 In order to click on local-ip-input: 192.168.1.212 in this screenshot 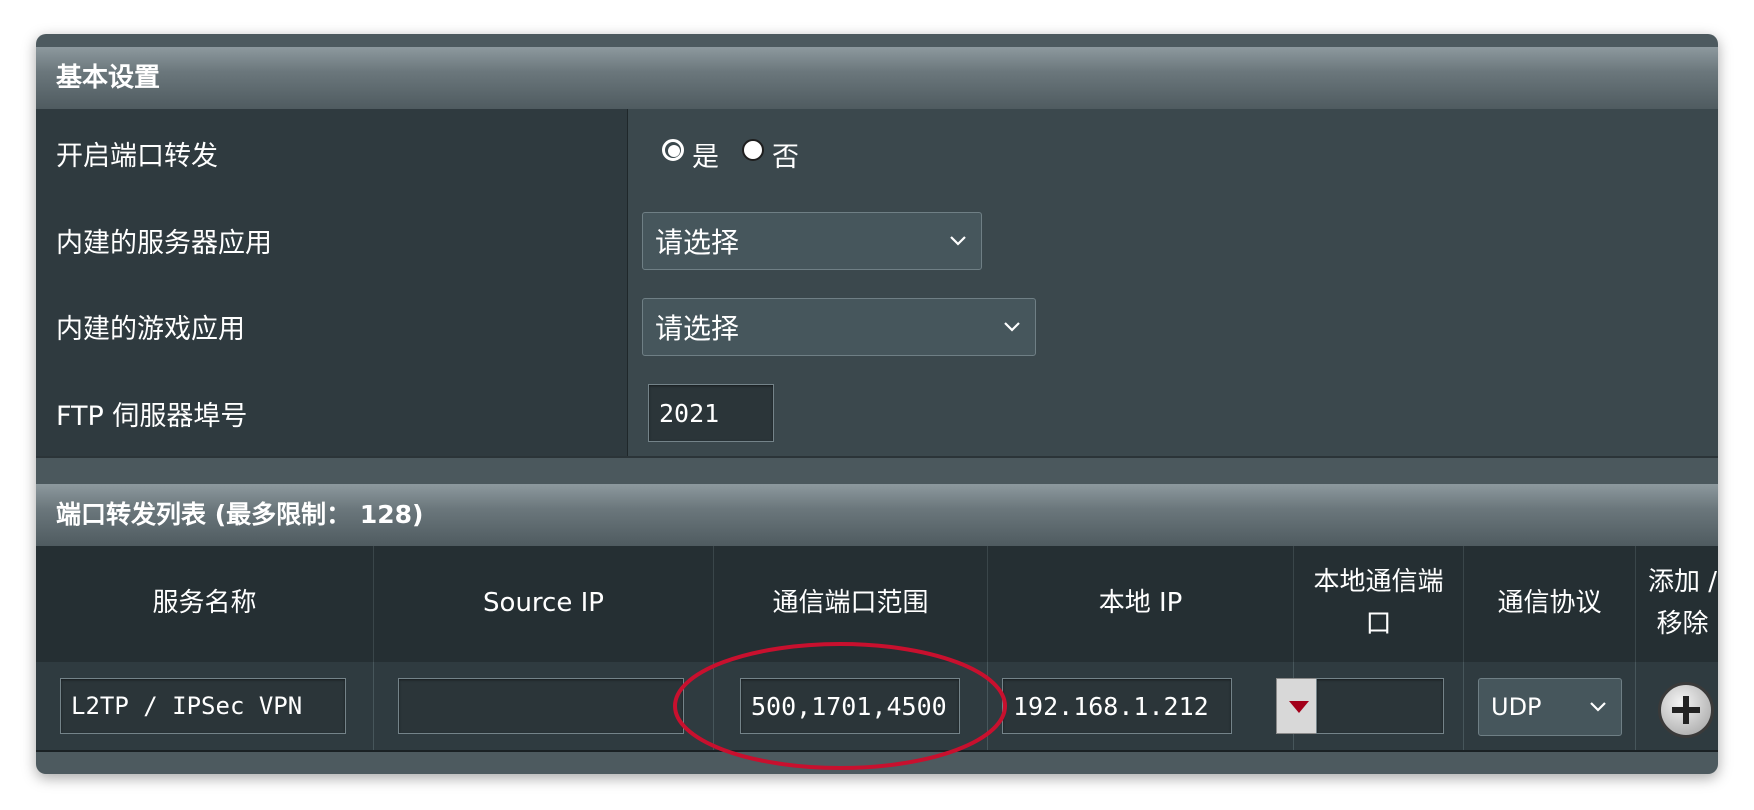, I will do `click(1117, 706)`.